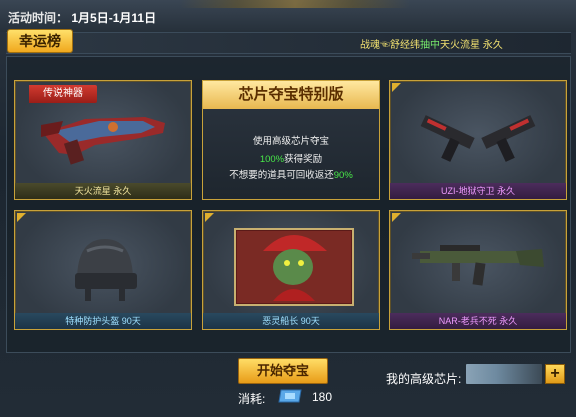  I want to click on info-line-2-text: 获得奖励, so click(303, 159).